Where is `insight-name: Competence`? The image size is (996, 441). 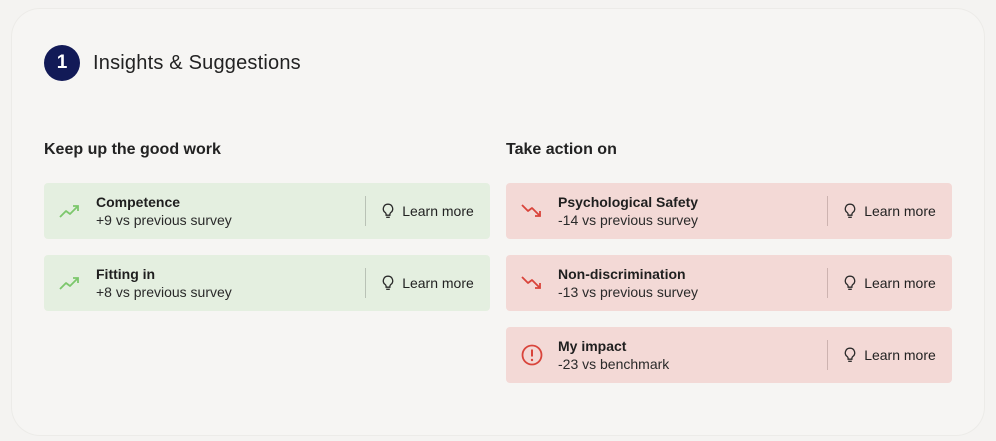
insight-name: Competence is located at coordinates (138, 202).